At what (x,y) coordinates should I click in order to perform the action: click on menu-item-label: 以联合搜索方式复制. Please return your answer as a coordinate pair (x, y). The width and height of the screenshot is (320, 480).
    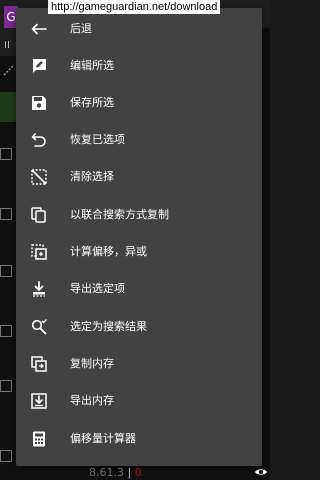
    Looking at the image, I should click on (119, 214).